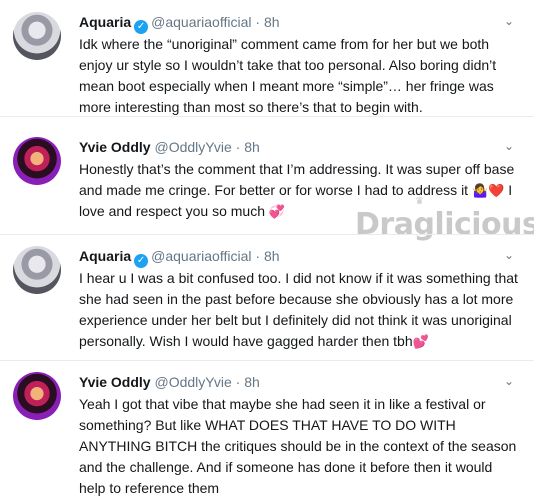 This screenshot has height=499, width=534. What do you see at coordinates (444, 224) in the screenshot?
I see `watermark-logo: Draglicious` at bounding box center [444, 224].